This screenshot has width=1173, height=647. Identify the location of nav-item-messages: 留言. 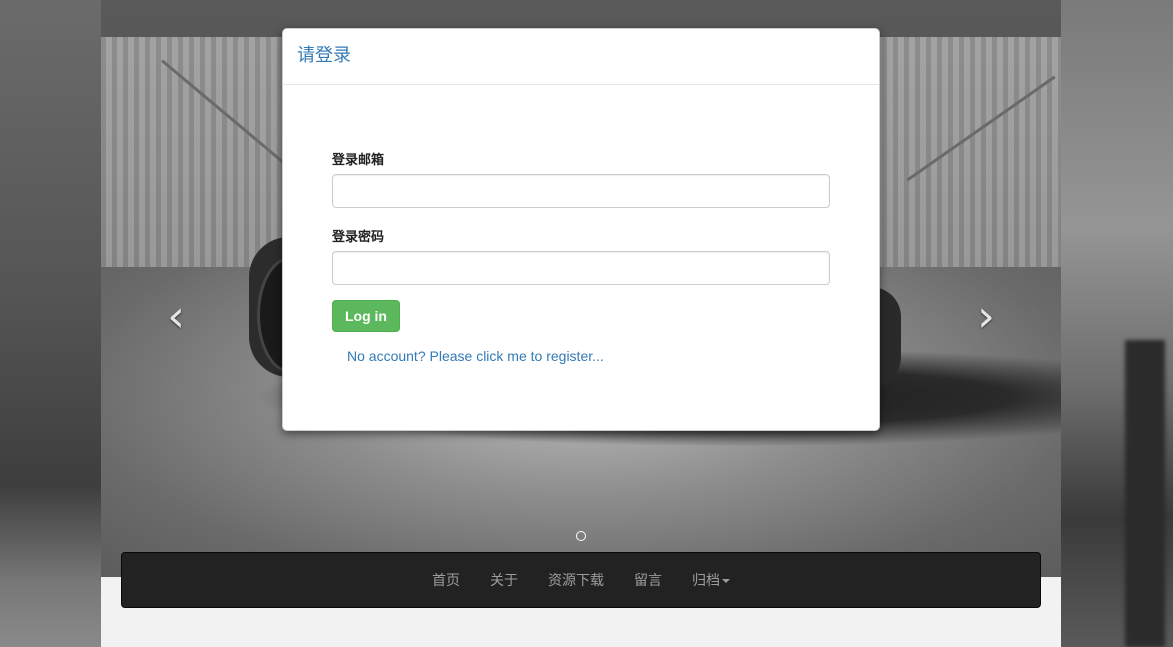
(648, 580).